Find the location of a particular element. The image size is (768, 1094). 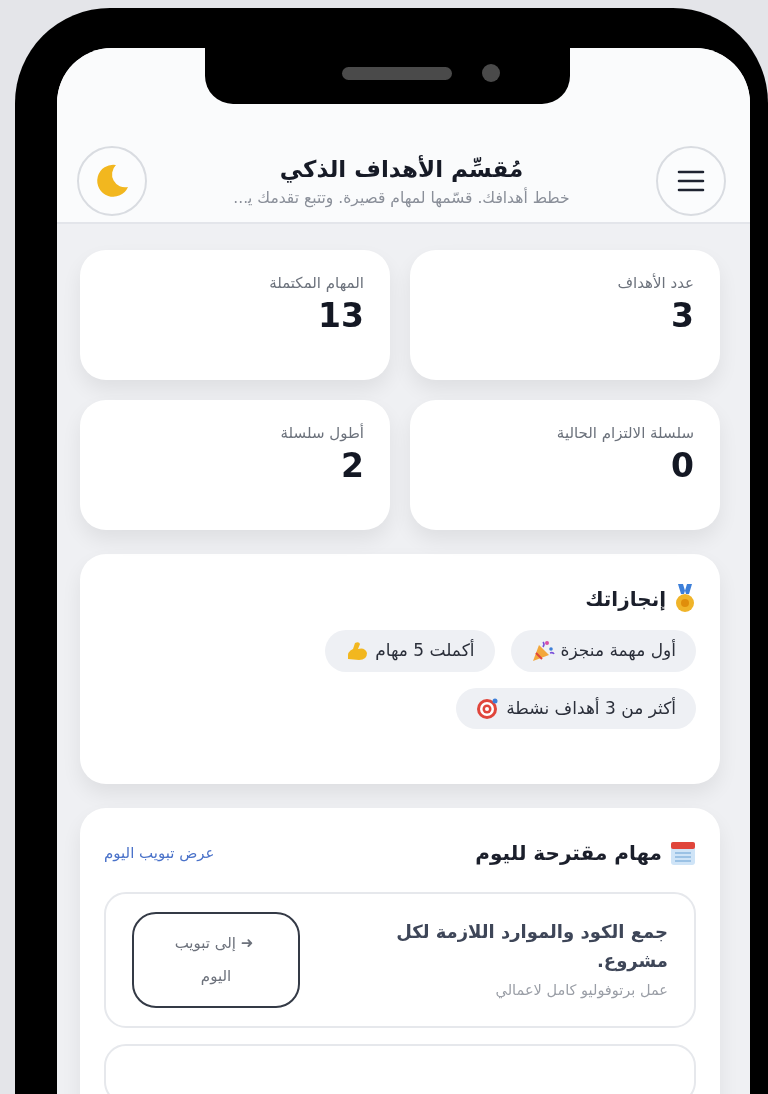

stat-value: 13 is located at coordinates (340, 315).